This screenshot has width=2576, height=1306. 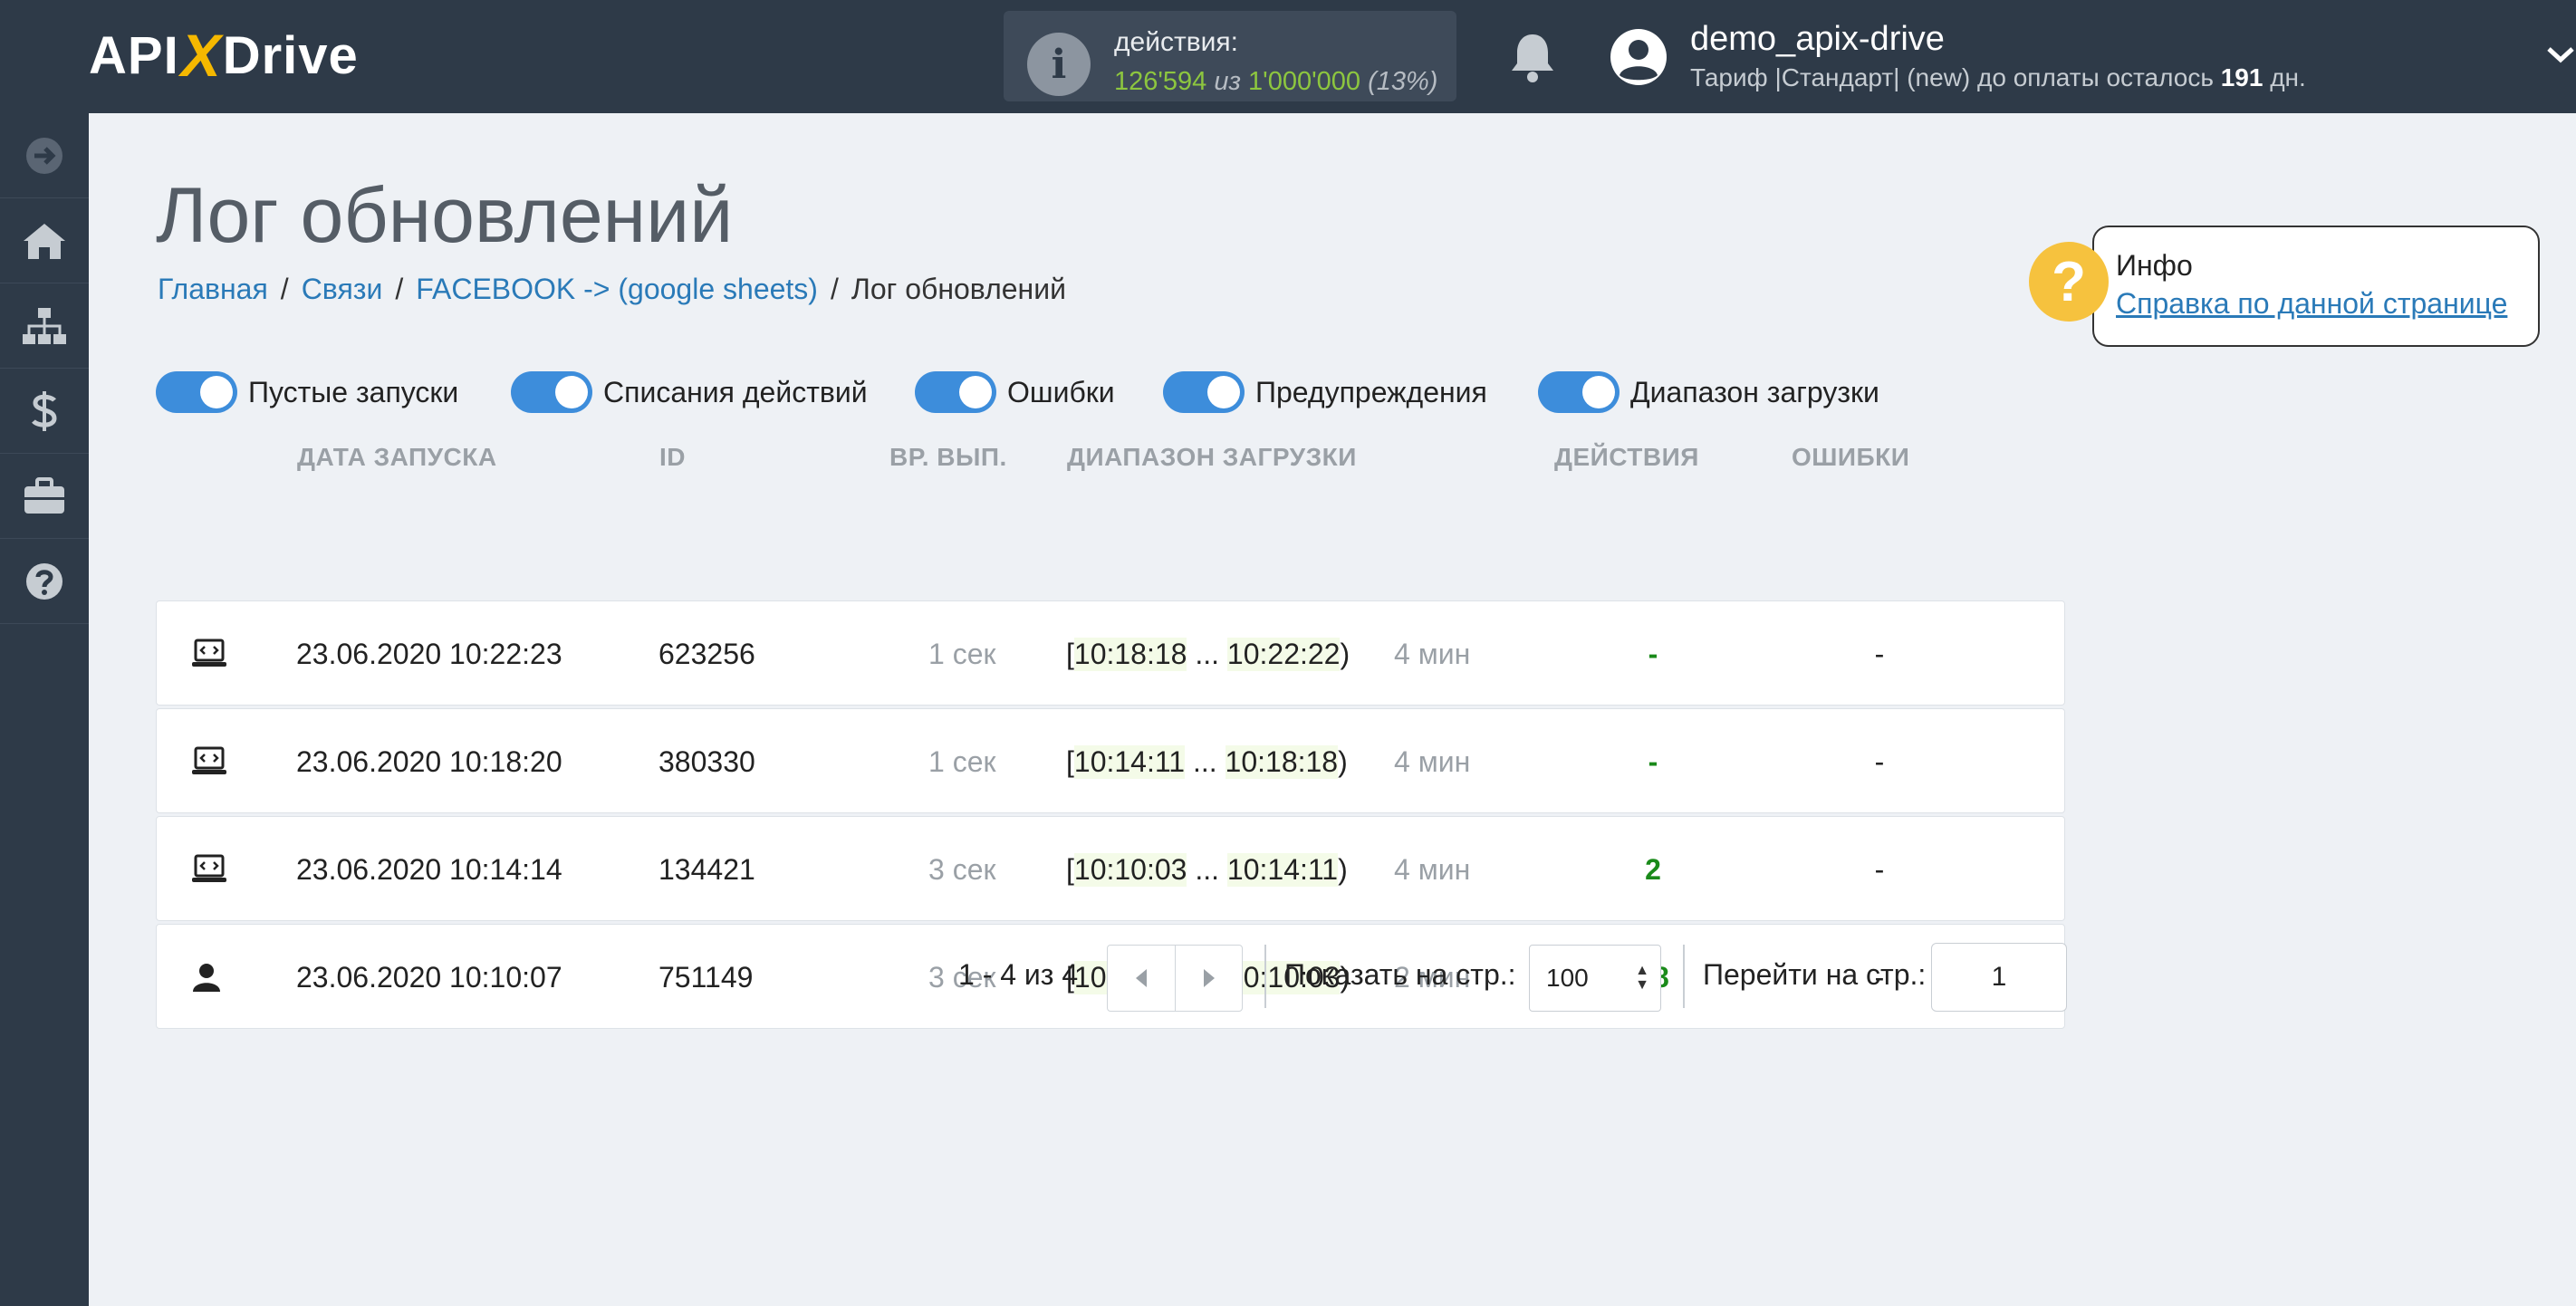 I want to click on toggle-errors: Ошибки, so click(x=1015, y=393).